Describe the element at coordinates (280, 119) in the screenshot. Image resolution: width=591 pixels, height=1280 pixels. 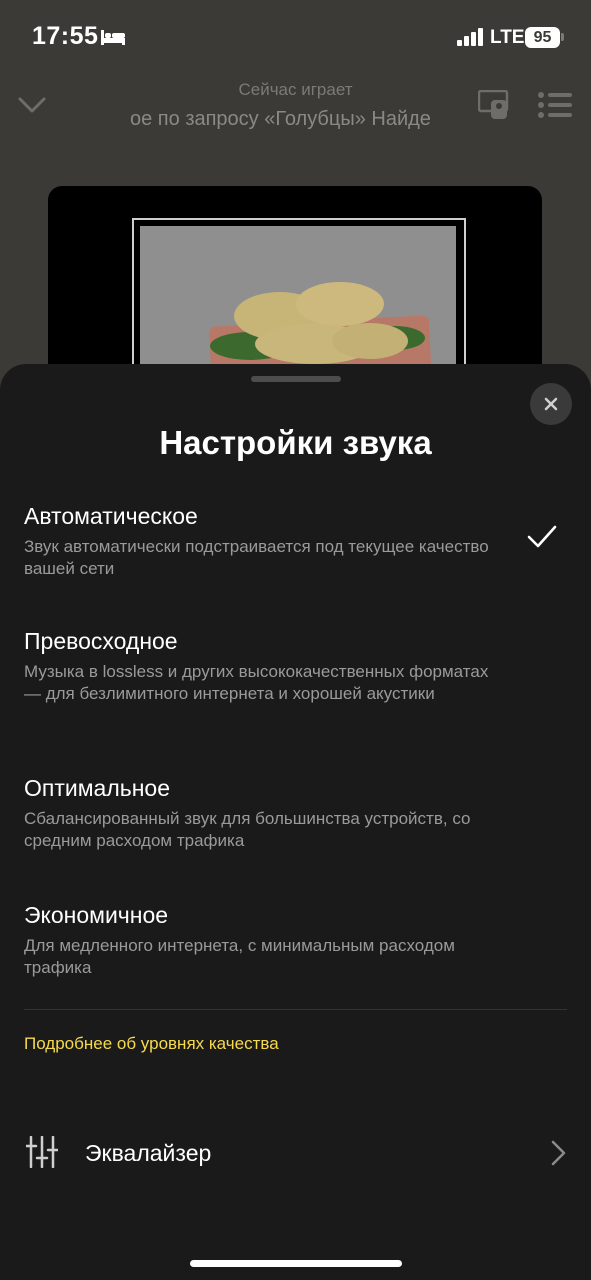
I see `track-title: ое по запросу «Голубцы» Найде` at that location.